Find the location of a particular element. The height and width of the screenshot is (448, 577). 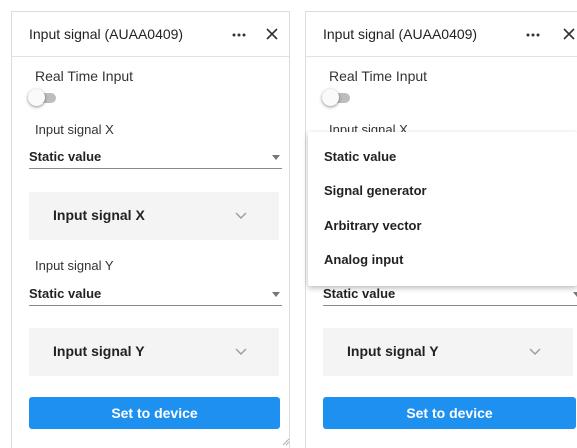

dropdown-option-label: Static value is located at coordinates (360, 156).